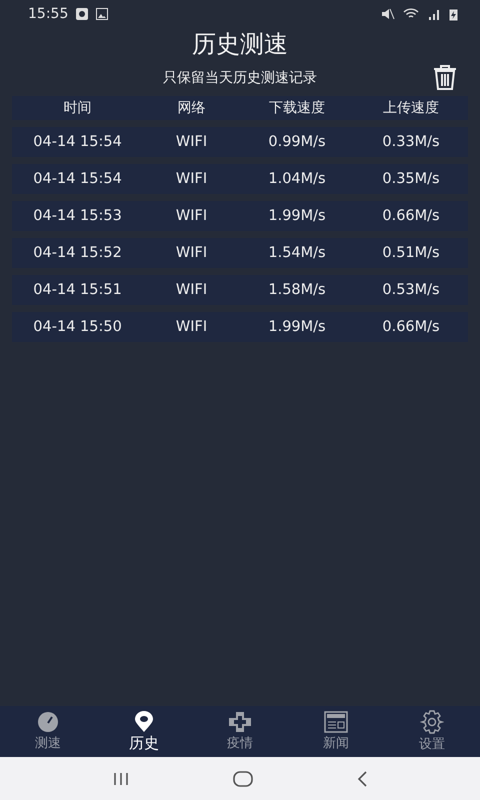 Image resolution: width=480 pixels, height=800 pixels. Describe the element at coordinates (77, 108) in the screenshot. I see `column-header: 时间` at that location.